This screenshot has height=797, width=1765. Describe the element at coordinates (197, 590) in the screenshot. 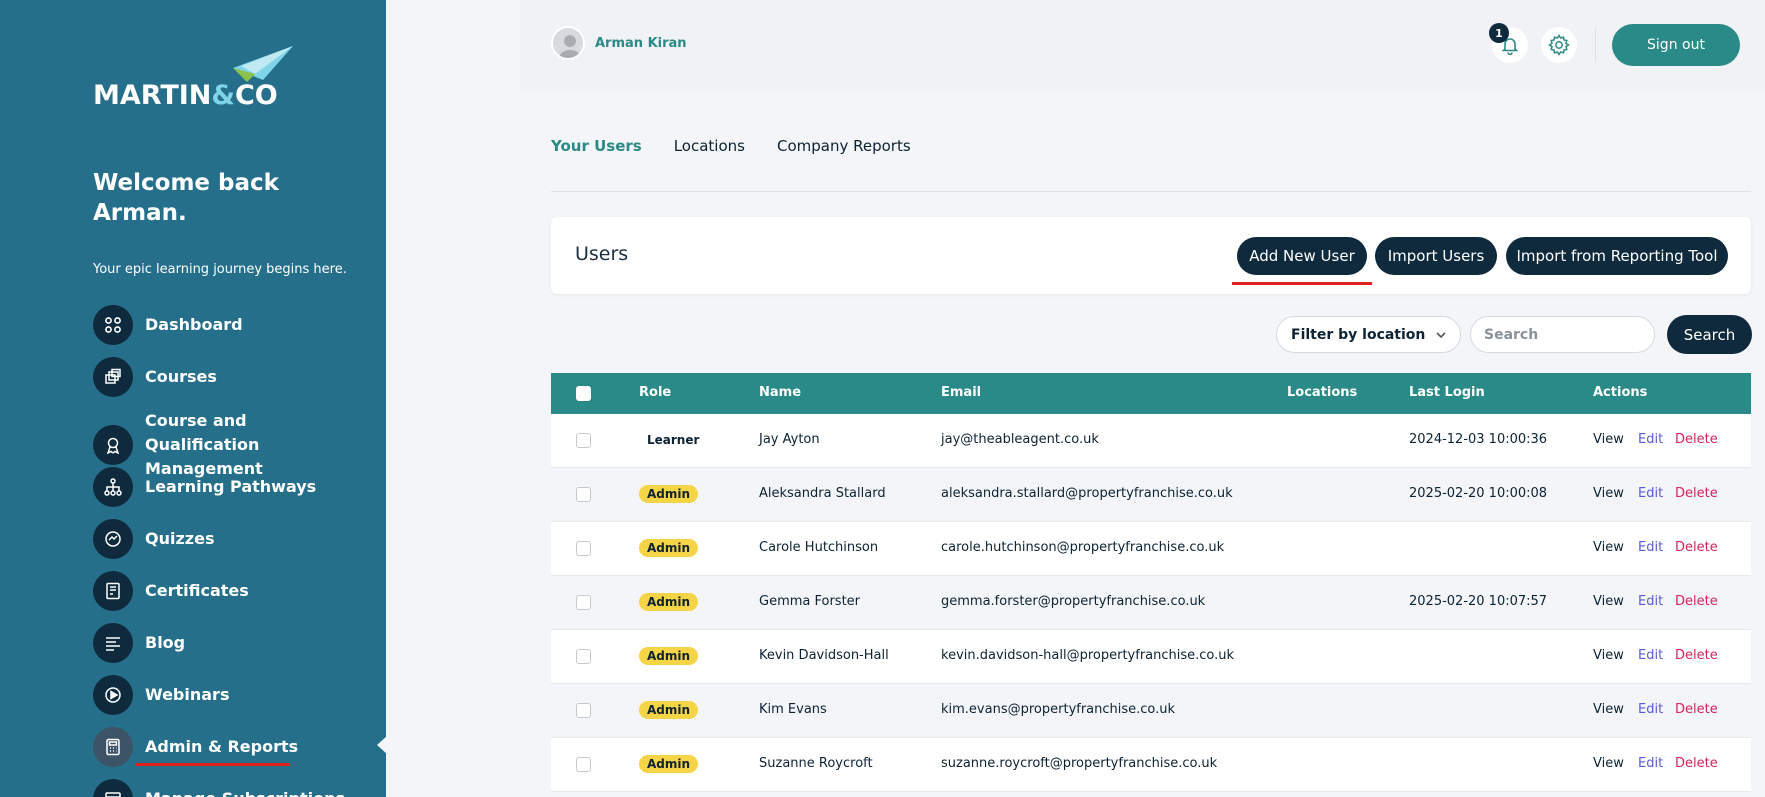

I see `sidebar-item-label: Certificates` at that location.